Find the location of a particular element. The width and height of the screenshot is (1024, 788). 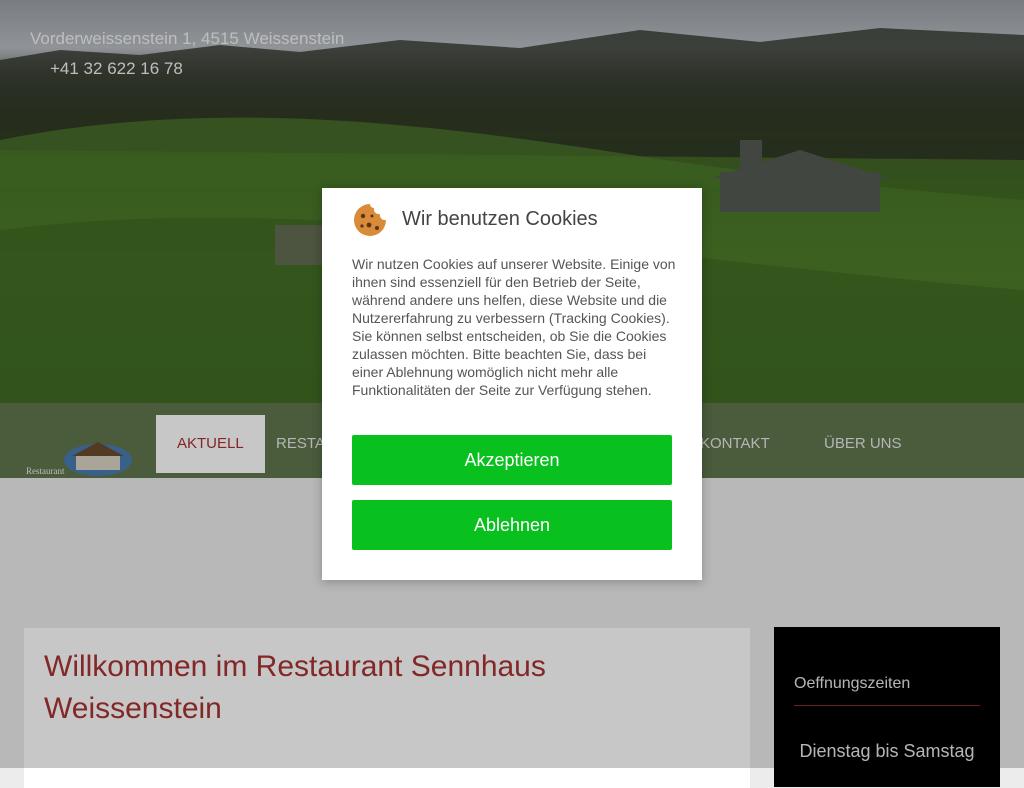

cookie-dialog-title: Wir benutzen Cookies is located at coordinates (500, 219).